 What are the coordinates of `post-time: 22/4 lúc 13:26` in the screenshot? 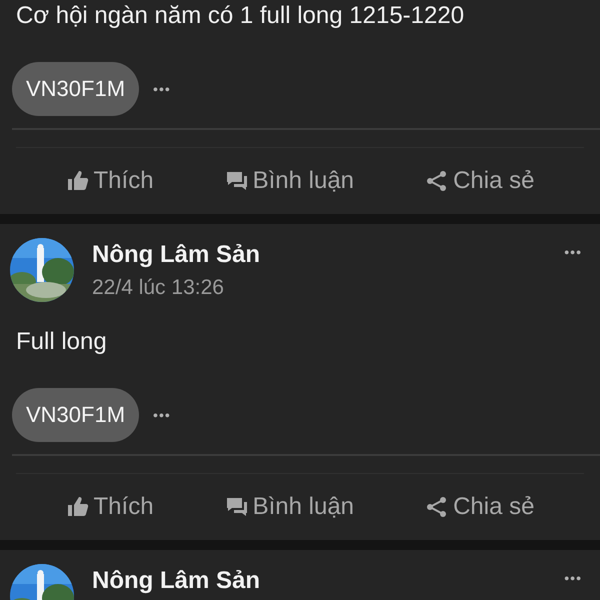 It's located at (319, 288).